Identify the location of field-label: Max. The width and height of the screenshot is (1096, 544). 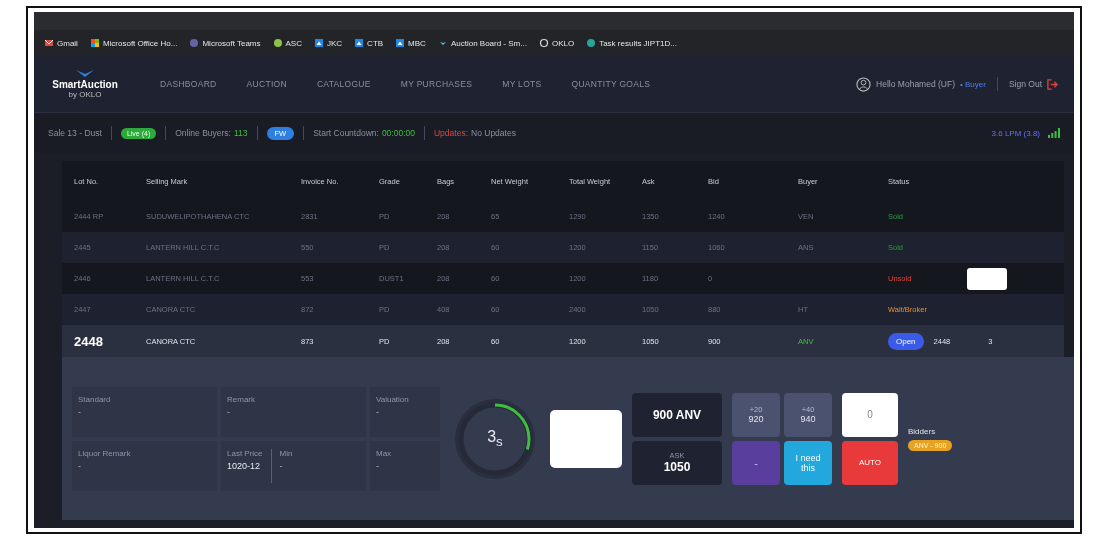
(384, 453).